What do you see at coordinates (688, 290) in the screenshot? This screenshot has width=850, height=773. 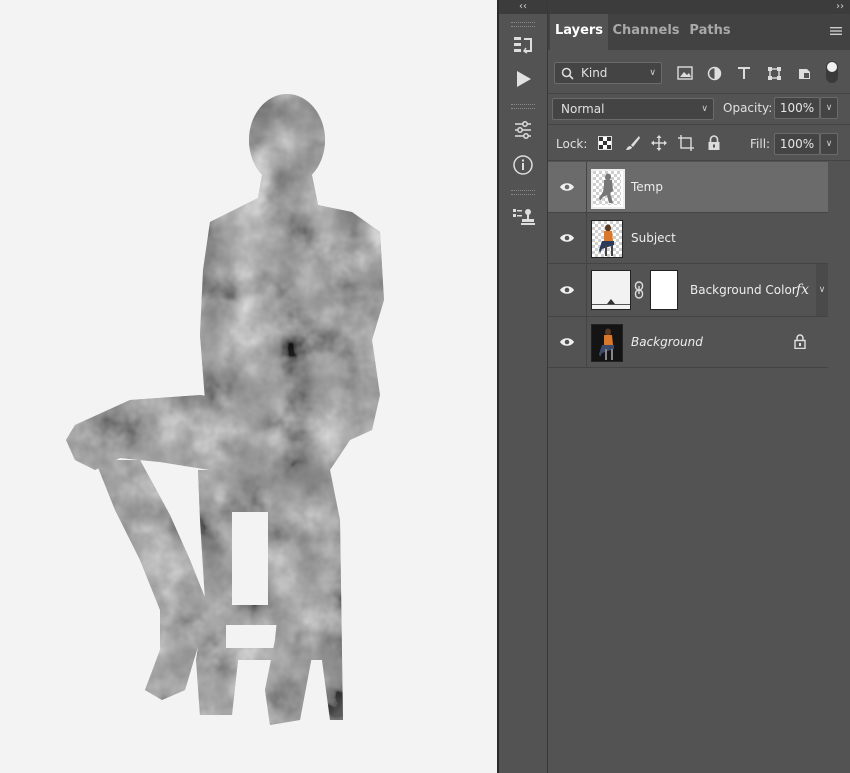 I see `layer-row-background-color: Background Color fx` at bounding box center [688, 290].